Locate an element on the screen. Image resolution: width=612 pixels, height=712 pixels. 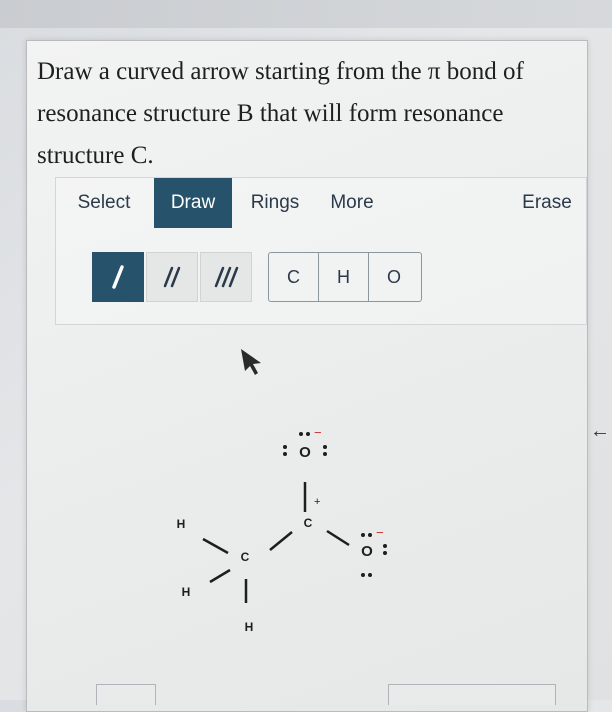
atom-tools: C H O is located at coordinates (345, 277).